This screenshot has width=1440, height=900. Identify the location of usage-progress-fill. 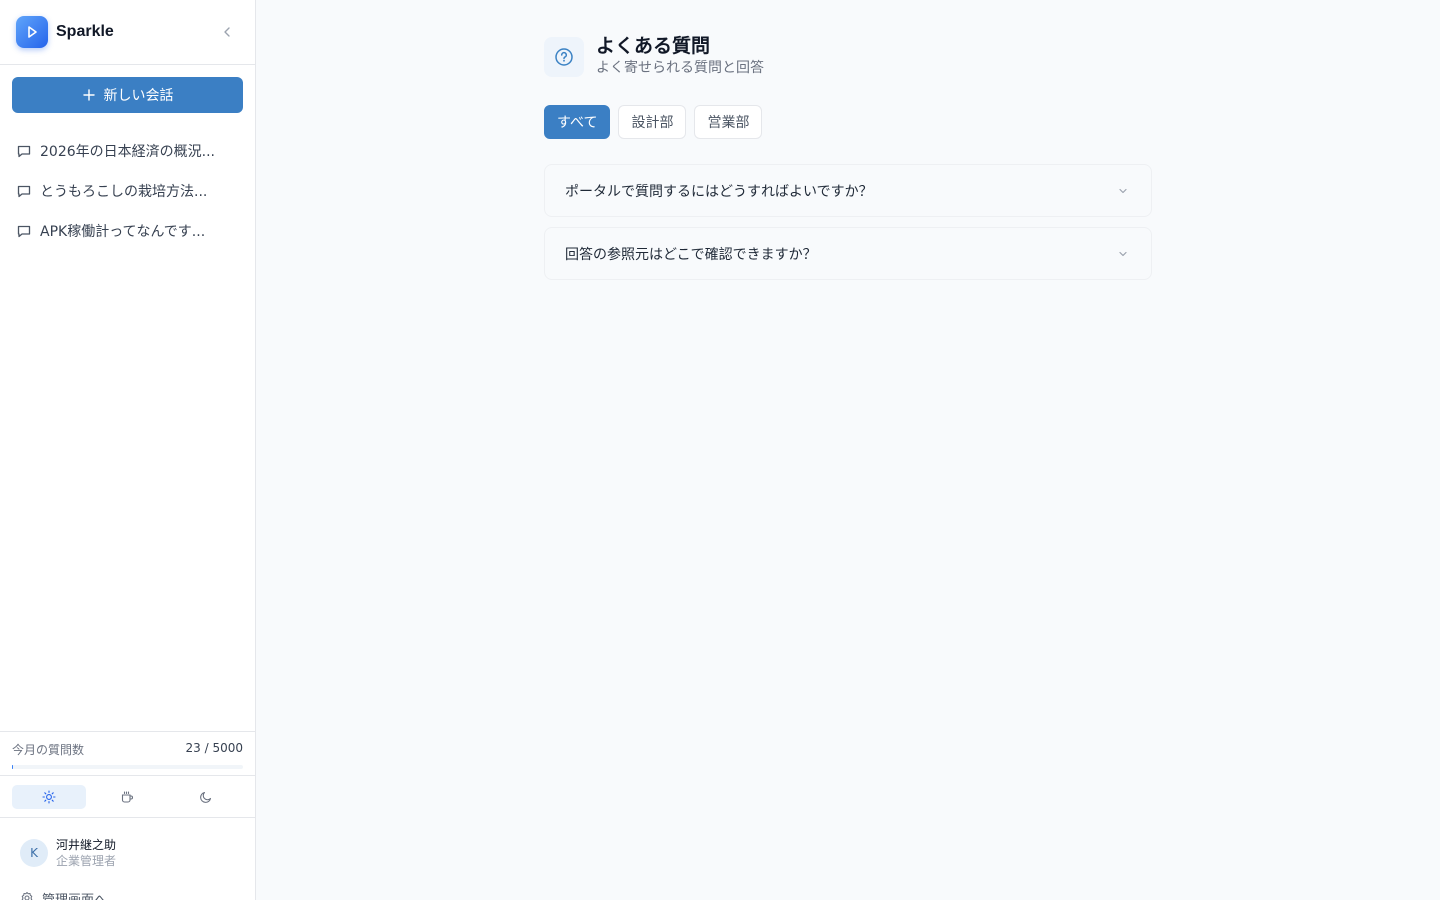
(13, 767).